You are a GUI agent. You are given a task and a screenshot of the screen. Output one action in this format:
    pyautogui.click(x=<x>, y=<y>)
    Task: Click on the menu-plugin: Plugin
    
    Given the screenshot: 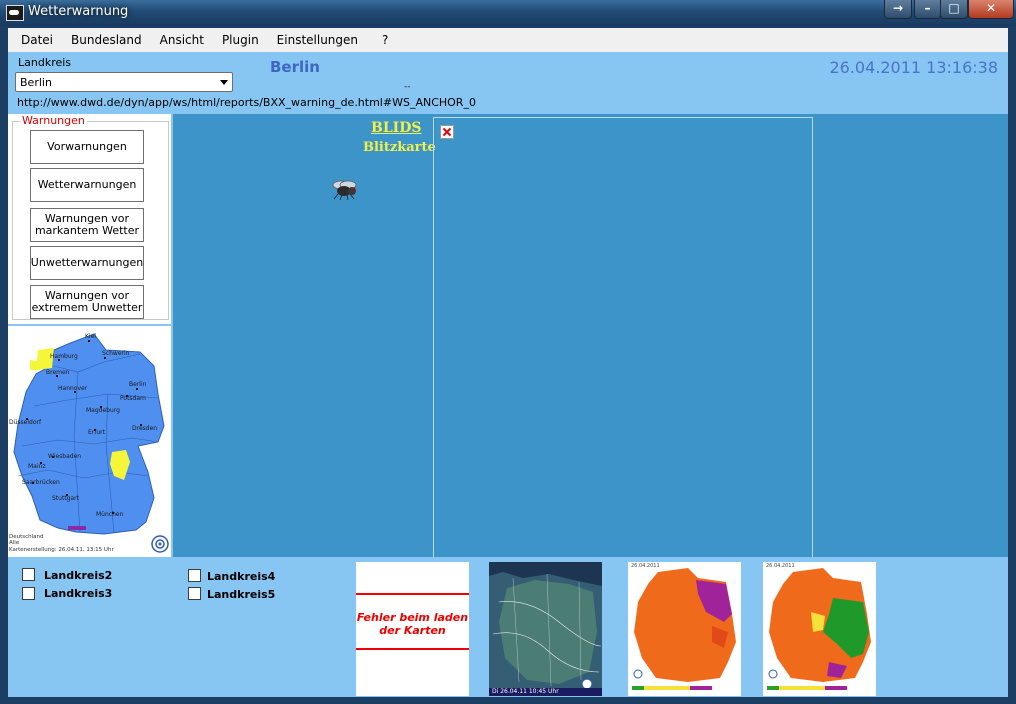 What is the action you would take?
    pyautogui.click(x=240, y=40)
    